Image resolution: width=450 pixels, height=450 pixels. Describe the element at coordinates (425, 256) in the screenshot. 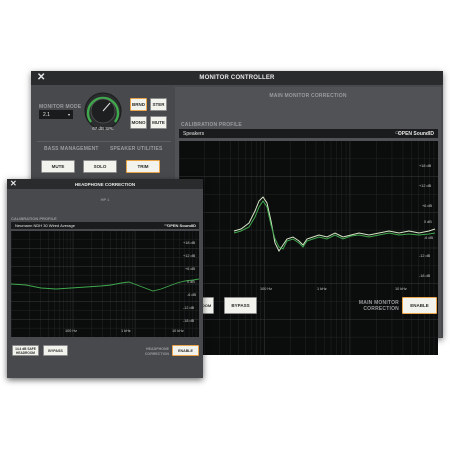

I see `y-tick-label: -12 dB` at that location.